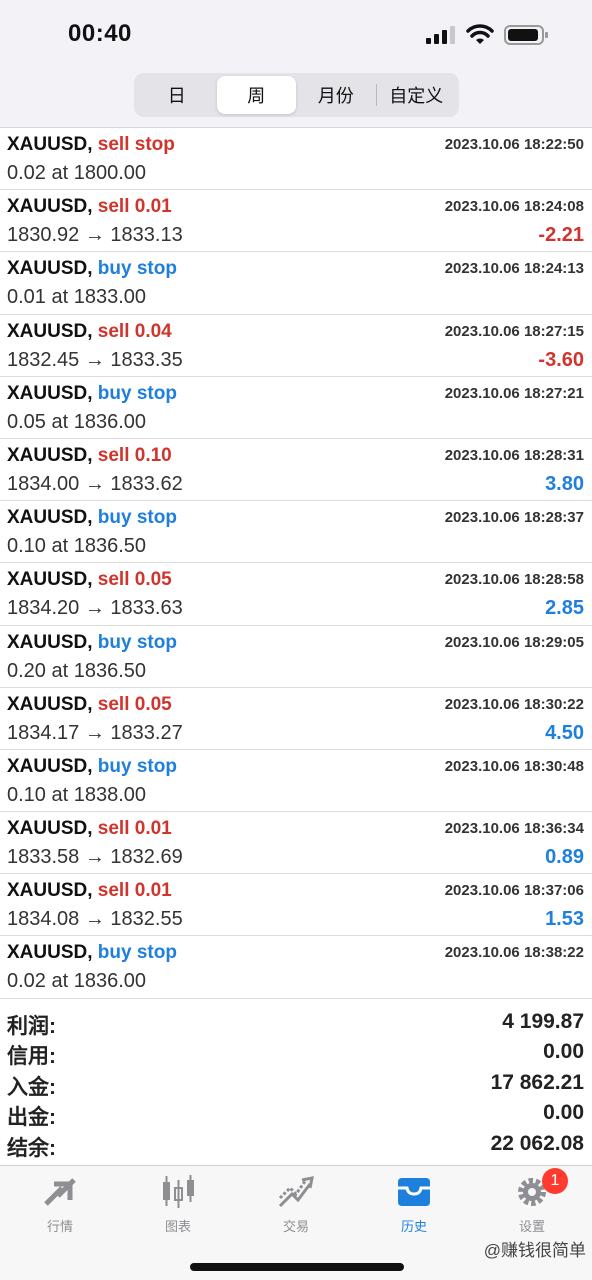 The height and width of the screenshot is (1280, 592). Describe the element at coordinates (95, 732) in the screenshot. I see `order-detail: 1834.17 → 1833.27` at that location.